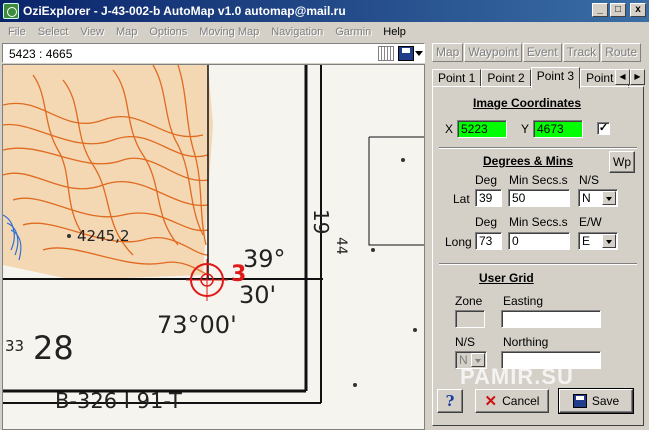 This screenshot has width=649, height=430. What do you see at coordinates (406, 53) in the screenshot?
I see `save-icon` at bounding box center [406, 53].